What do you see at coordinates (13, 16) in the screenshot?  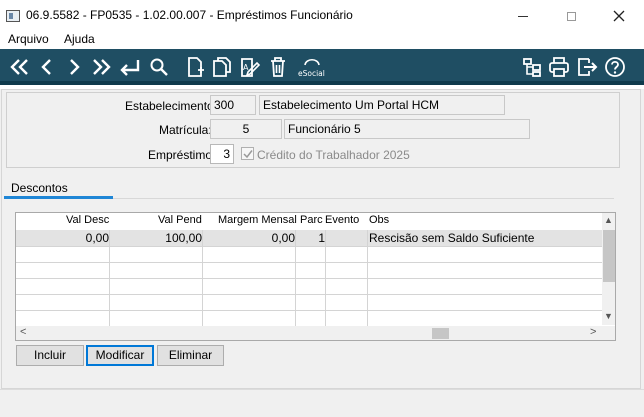 I see `app-icon` at bounding box center [13, 16].